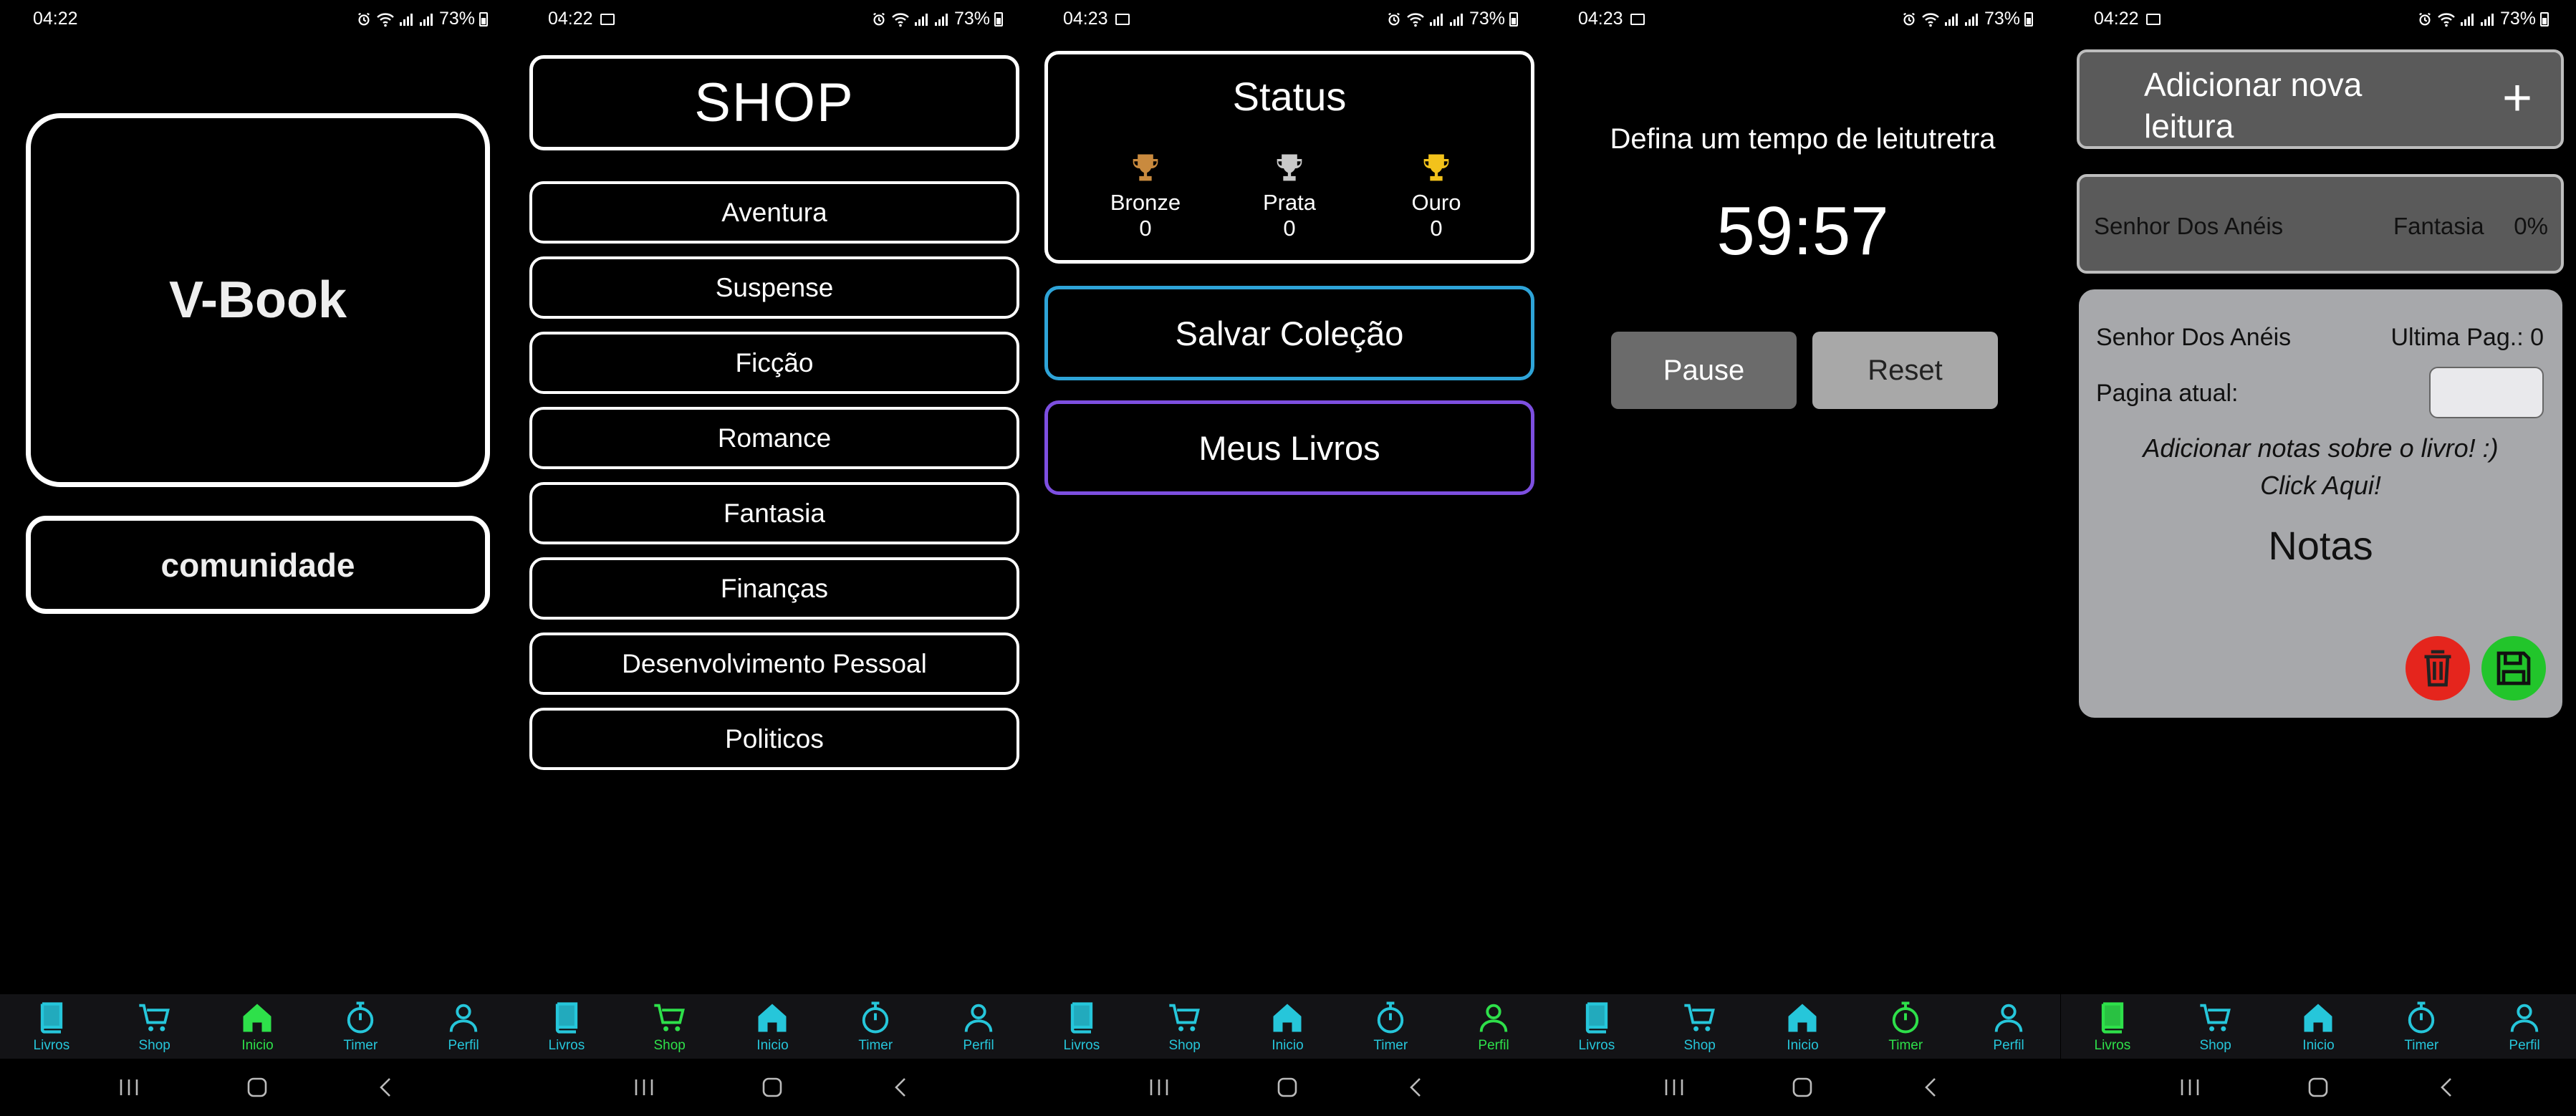 The width and height of the screenshot is (2576, 1116). I want to click on status-time-text: 04:22, so click(570, 19).